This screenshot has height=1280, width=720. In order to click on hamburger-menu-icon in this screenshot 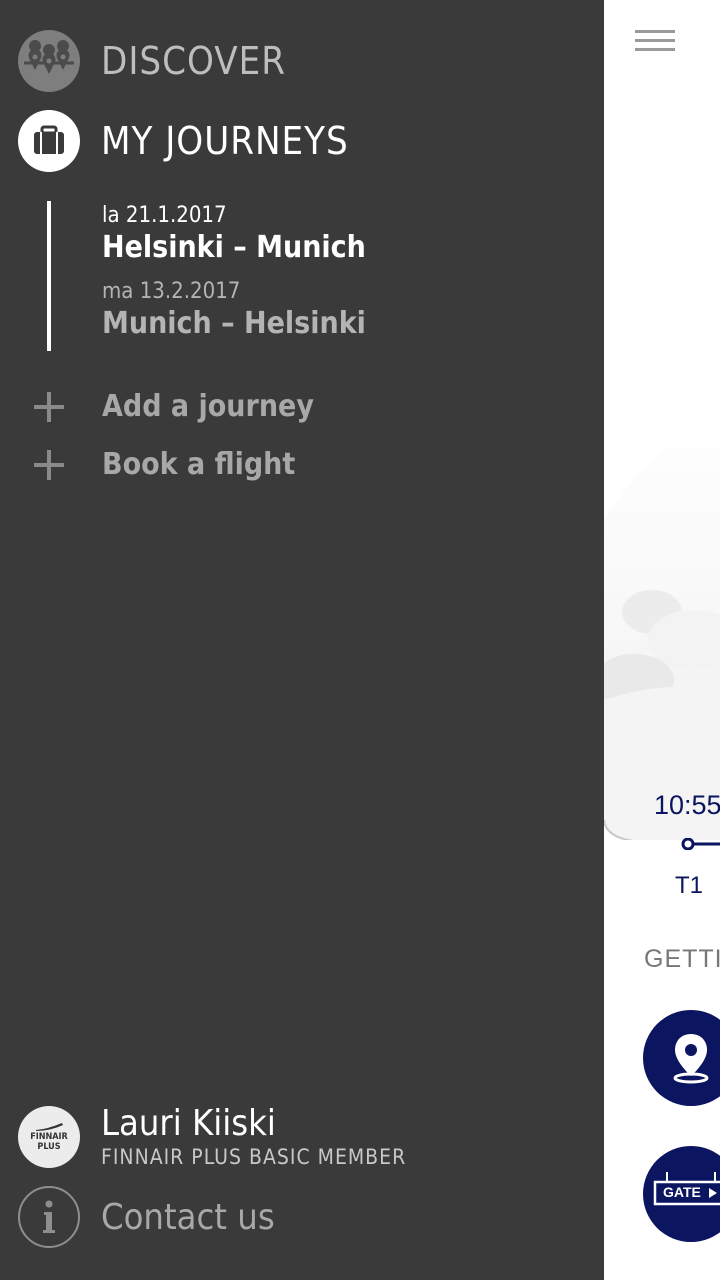, I will do `click(655, 42)`.